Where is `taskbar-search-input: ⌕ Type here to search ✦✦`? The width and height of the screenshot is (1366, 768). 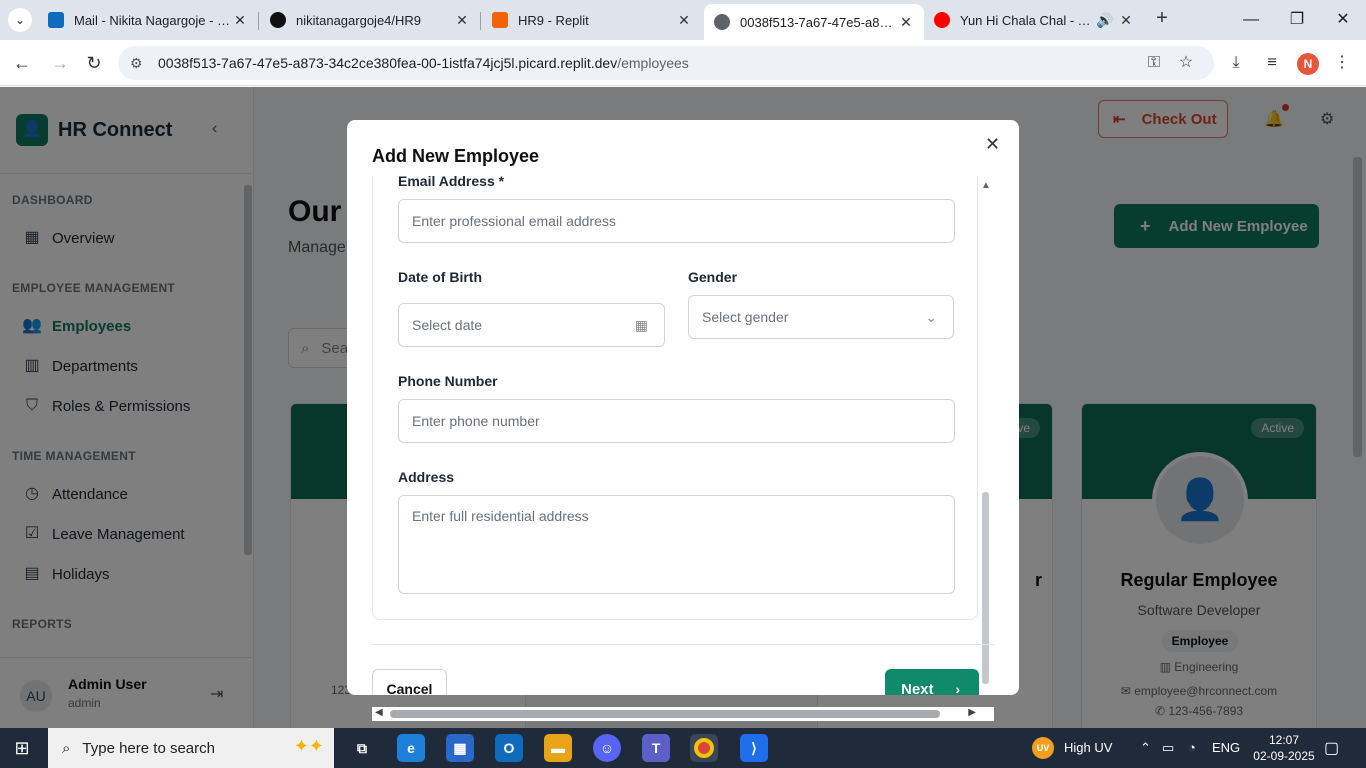 taskbar-search-input: ⌕ Type here to search ✦✦ is located at coordinates (191, 748).